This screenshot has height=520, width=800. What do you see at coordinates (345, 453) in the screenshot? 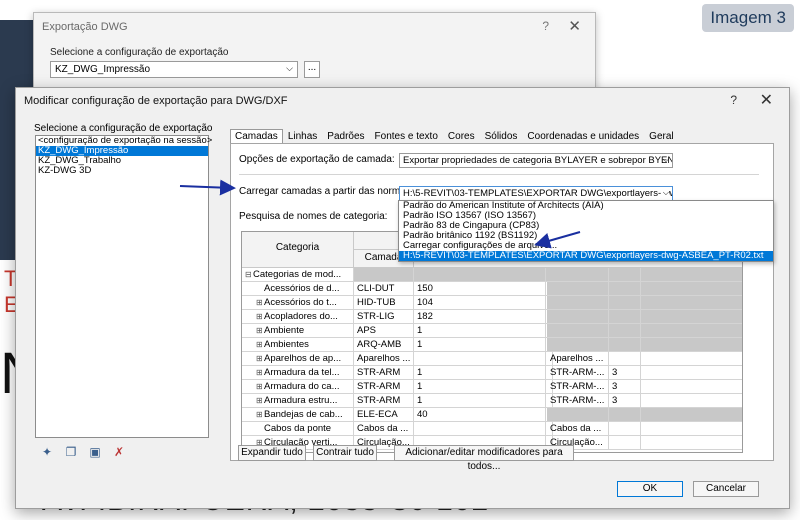
I see `collapse-all-button: Contrair tudo` at bounding box center [345, 453].